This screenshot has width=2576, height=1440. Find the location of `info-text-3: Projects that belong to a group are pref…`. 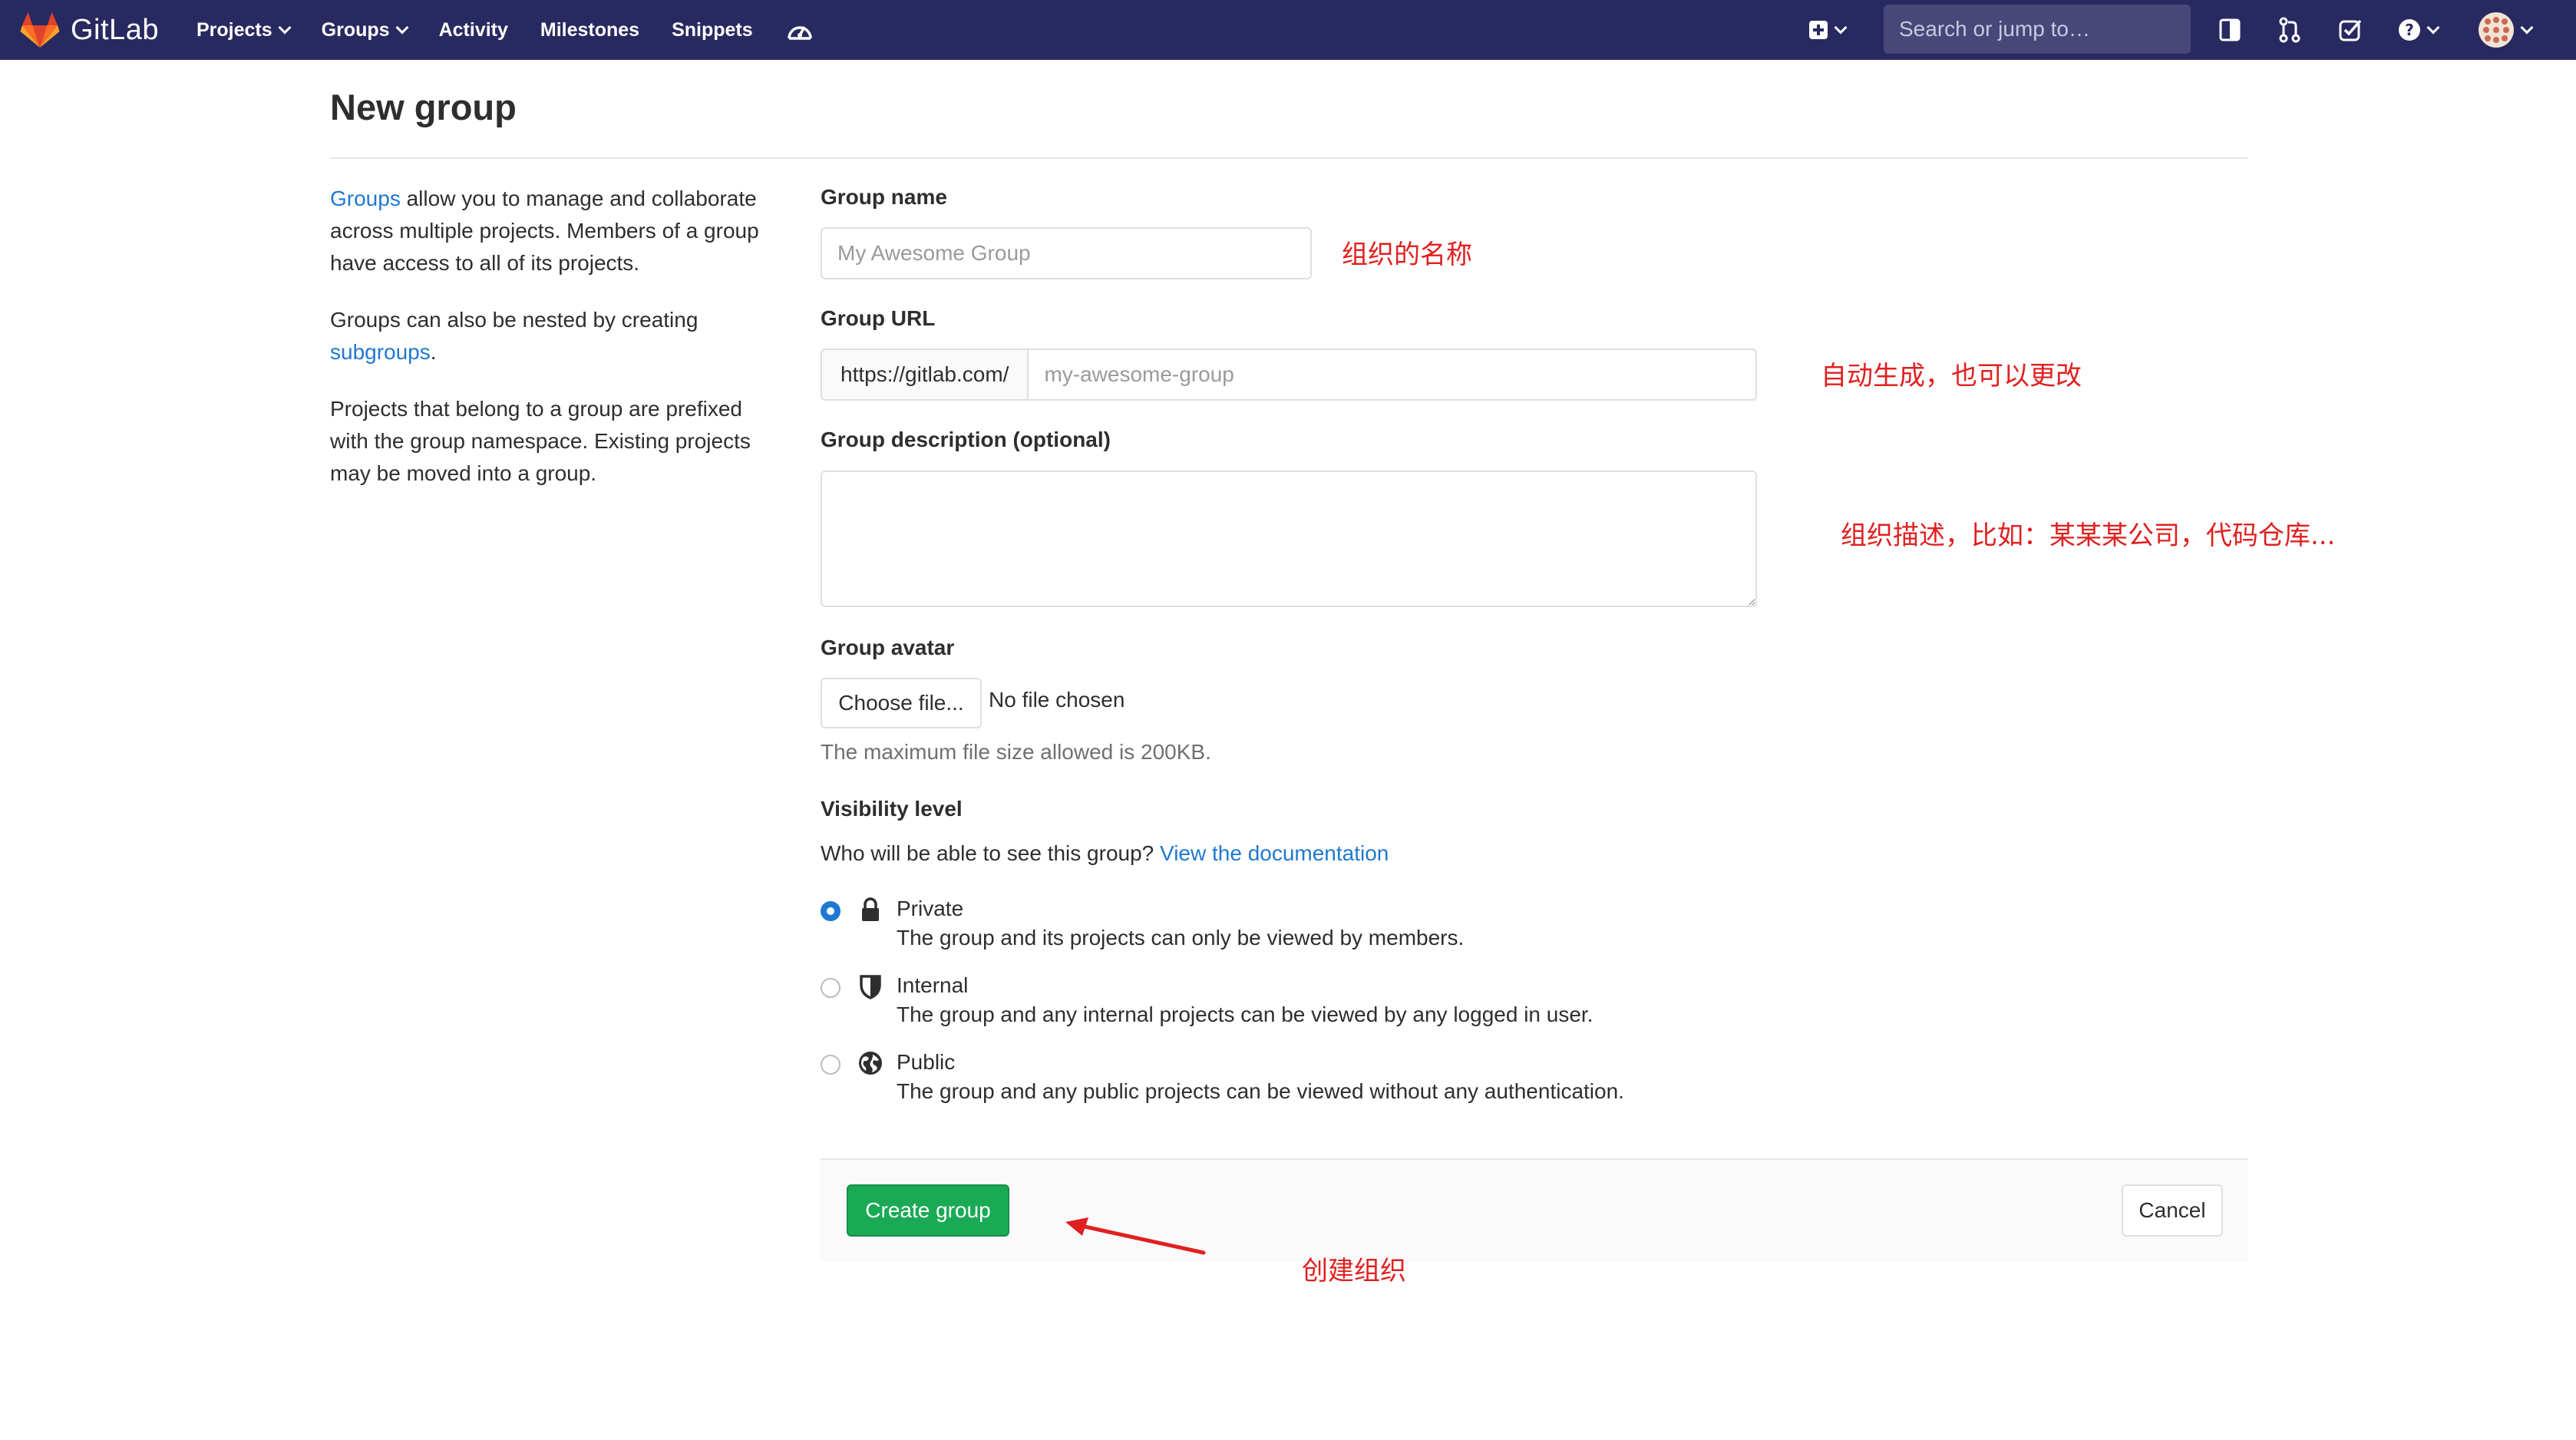

info-text-3: Projects that belong to a group are pref… is located at coordinates (540, 441).